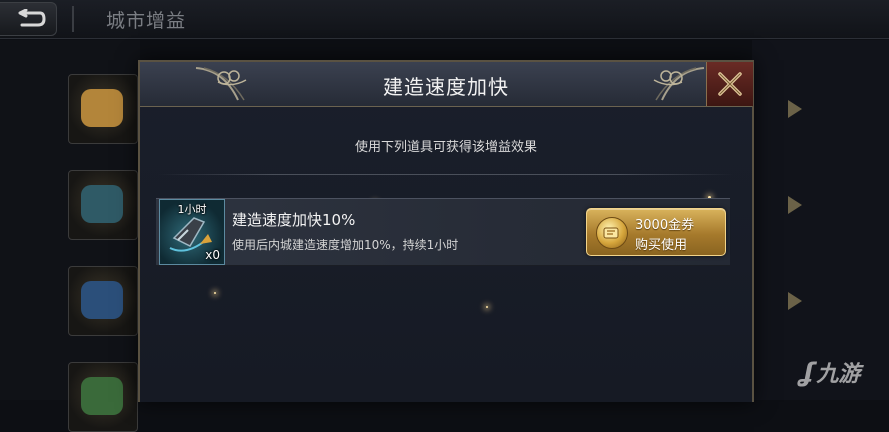  Describe the element at coordinates (838, 374) in the screenshot. I see `watermark-text: 九游` at that location.